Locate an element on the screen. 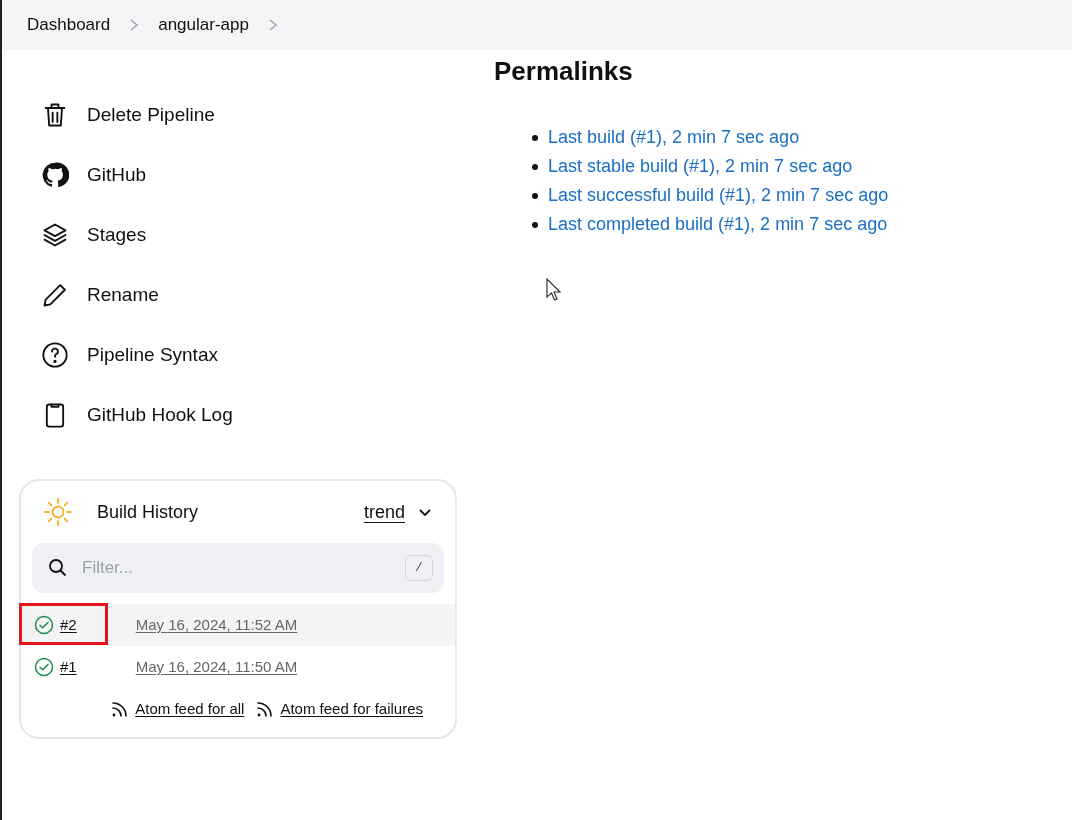 This screenshot has height=820, width=1072. sidebar-item: GitHub is located at coordinates (237, 175).